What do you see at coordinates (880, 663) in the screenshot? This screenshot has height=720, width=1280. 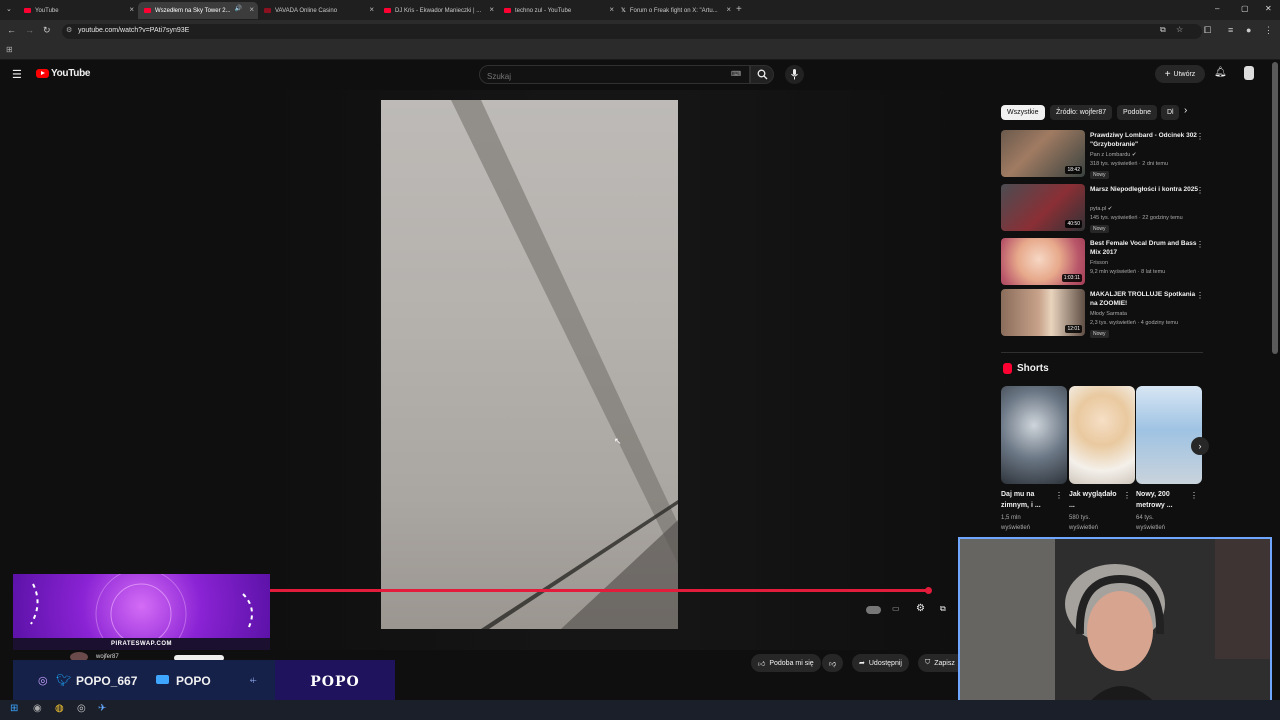 I see `share-button: ➦ Udostępnij` at bounding box center [880, 663].